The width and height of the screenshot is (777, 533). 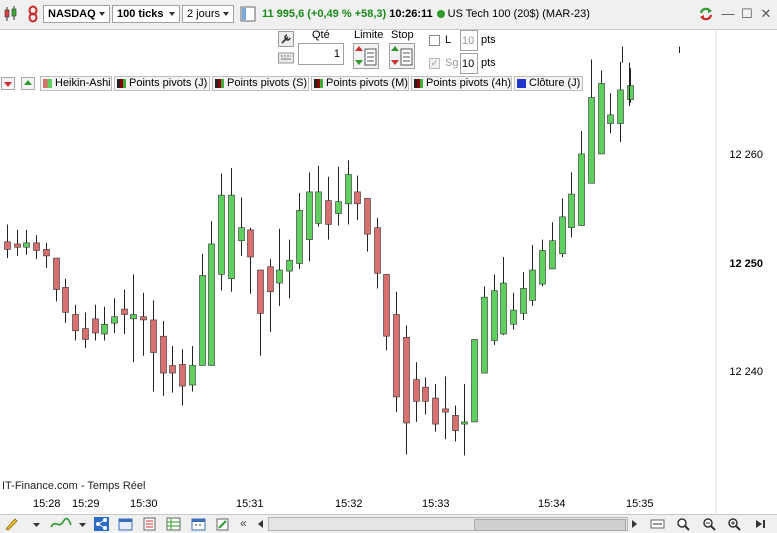 I want to click on period-select: 2 jours, so click(x=208, y=14).